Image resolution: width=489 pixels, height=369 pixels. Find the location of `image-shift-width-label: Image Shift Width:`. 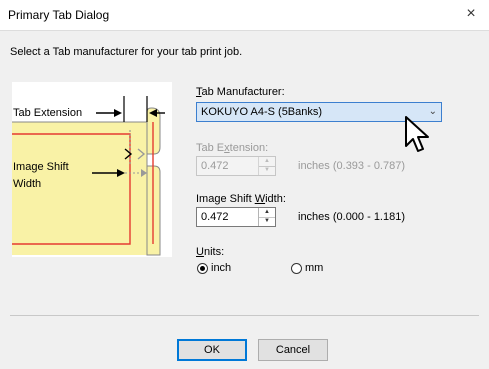

image-shift-width-label: Image Shift Width: is located at coordinates (241, 199).